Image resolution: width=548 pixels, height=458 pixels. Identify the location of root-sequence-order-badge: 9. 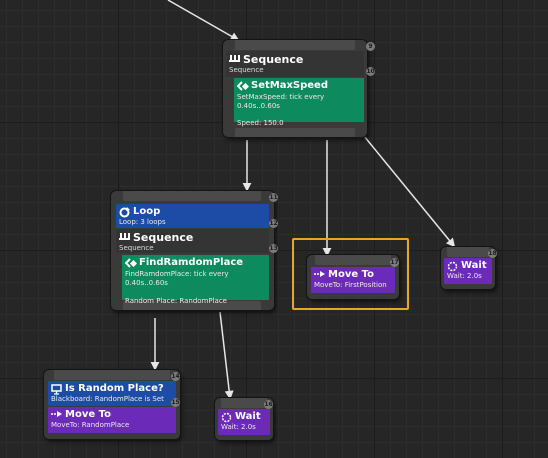
(370, 46).